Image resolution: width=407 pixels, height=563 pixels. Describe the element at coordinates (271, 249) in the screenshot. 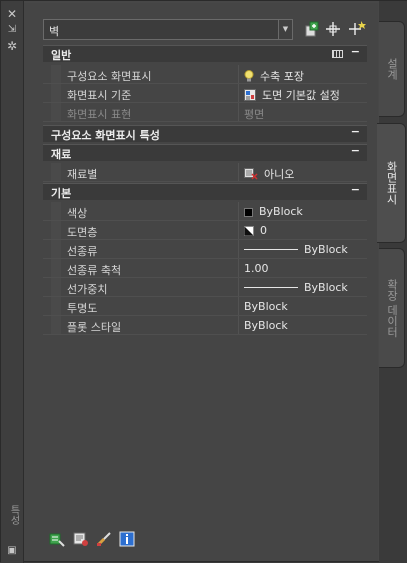

I see `linetype-sample` at that location.